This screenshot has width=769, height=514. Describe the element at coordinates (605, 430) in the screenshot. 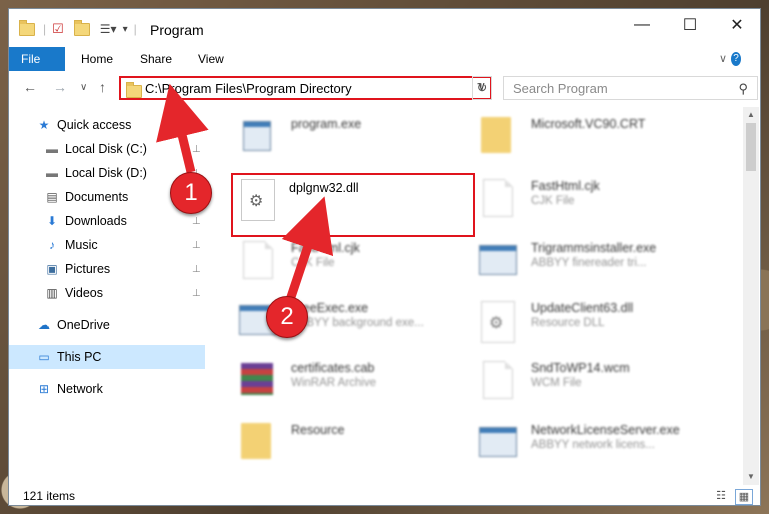

I see `file-name: NetworkLicenseServer.exe` at that location.